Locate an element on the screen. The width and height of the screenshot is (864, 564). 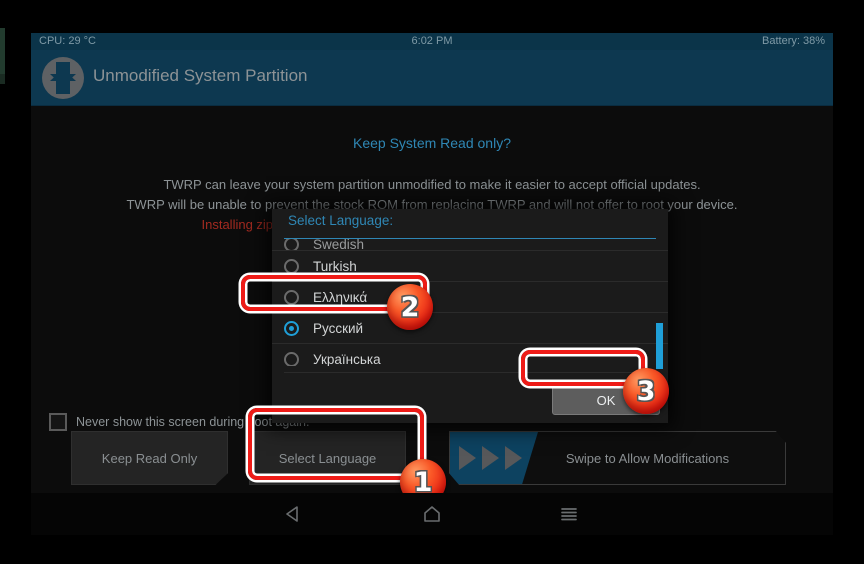
language-label: Українська is located at coordinates (347, 359).